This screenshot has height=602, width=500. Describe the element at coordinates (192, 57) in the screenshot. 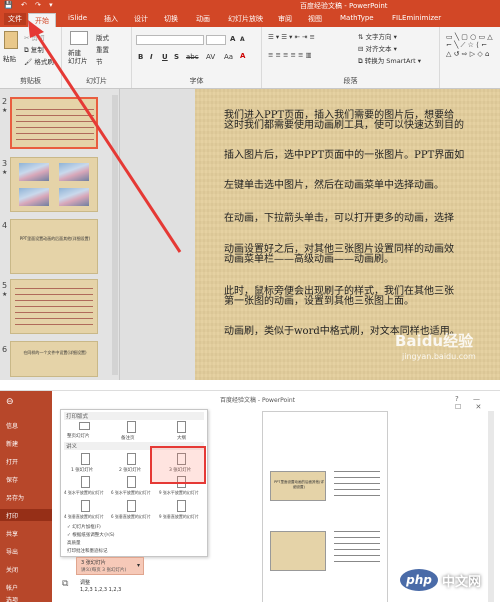

I see `strikethrough-button: abc` at that location.